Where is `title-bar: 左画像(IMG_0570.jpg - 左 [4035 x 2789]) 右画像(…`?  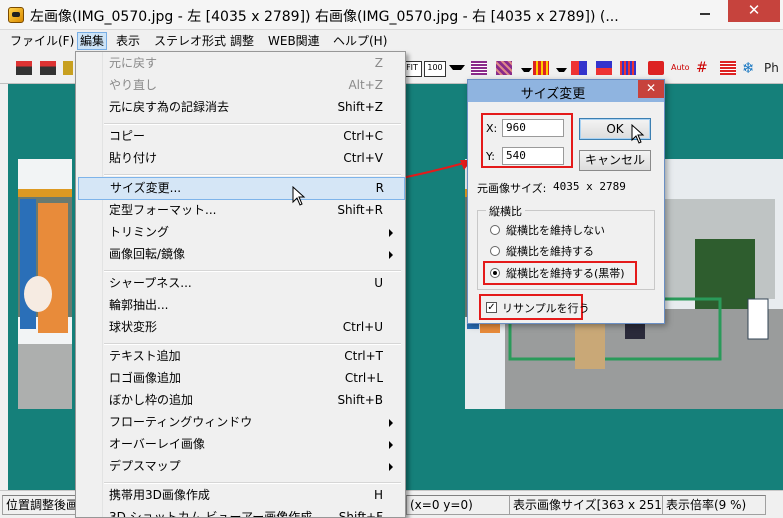
title-bar: 左画像(IMG_0570.jpg - 左 [4035 x 2789]) 右画像(… is located at coordinates (391, 15).